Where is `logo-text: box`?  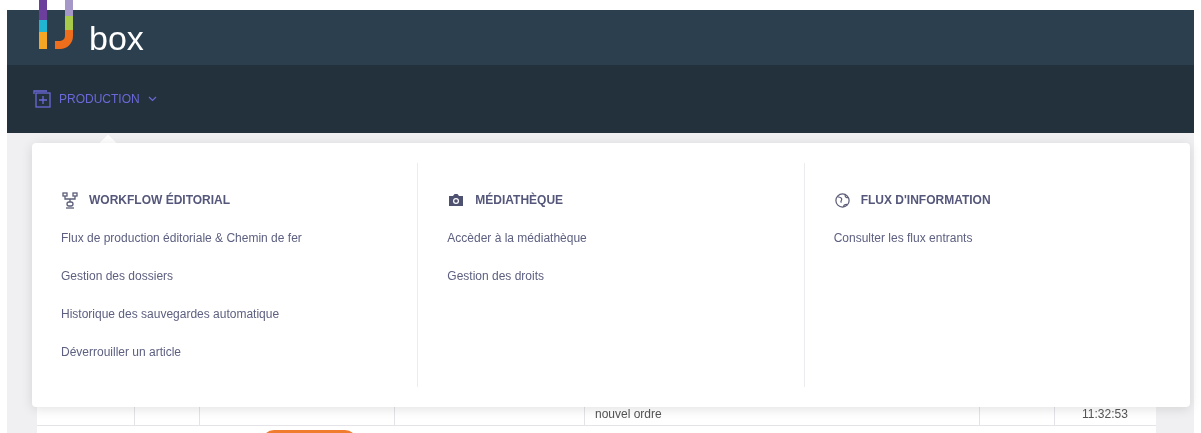
logo-text: box is located at coordinates (116, 37).